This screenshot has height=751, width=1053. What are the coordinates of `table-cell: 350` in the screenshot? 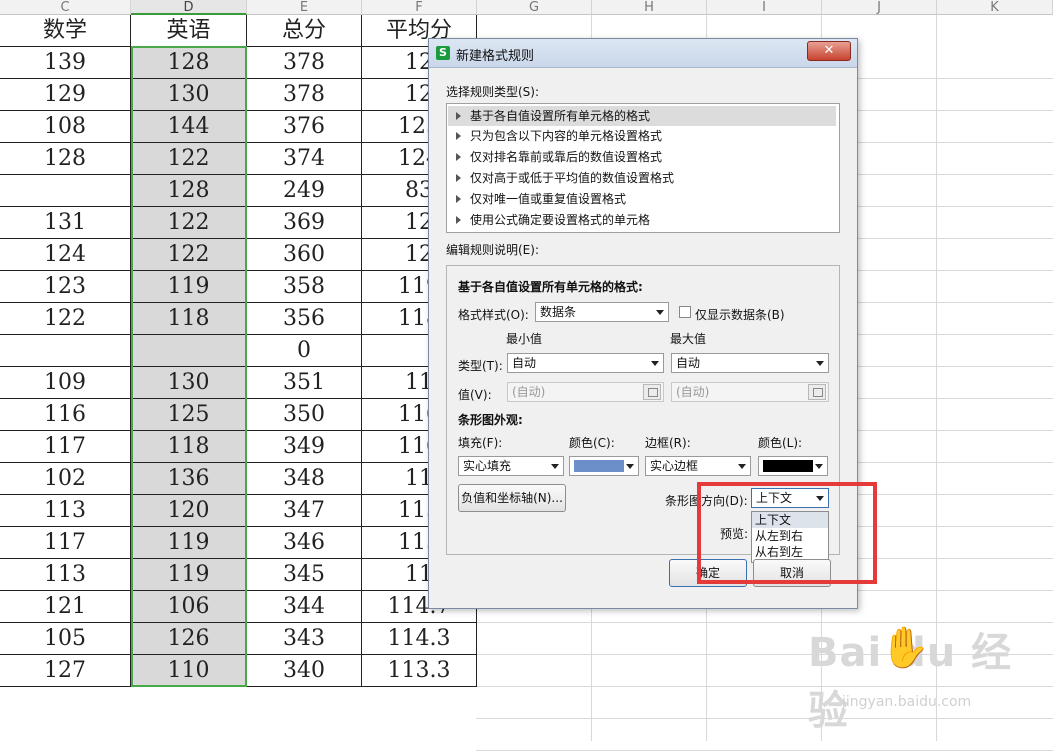 It's located at (304, 415).